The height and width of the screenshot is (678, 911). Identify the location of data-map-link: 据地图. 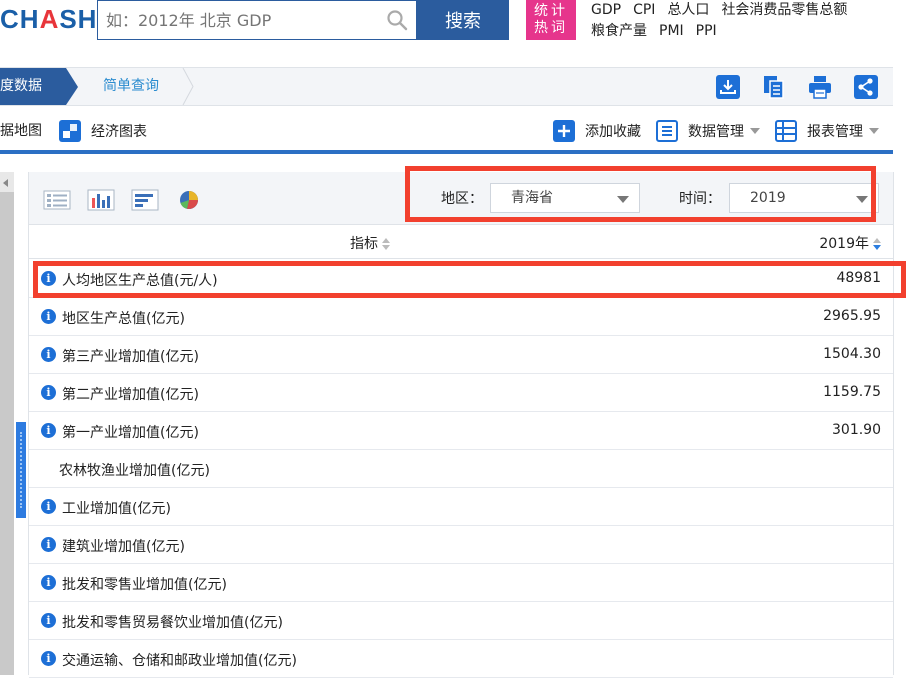
(21, 130).